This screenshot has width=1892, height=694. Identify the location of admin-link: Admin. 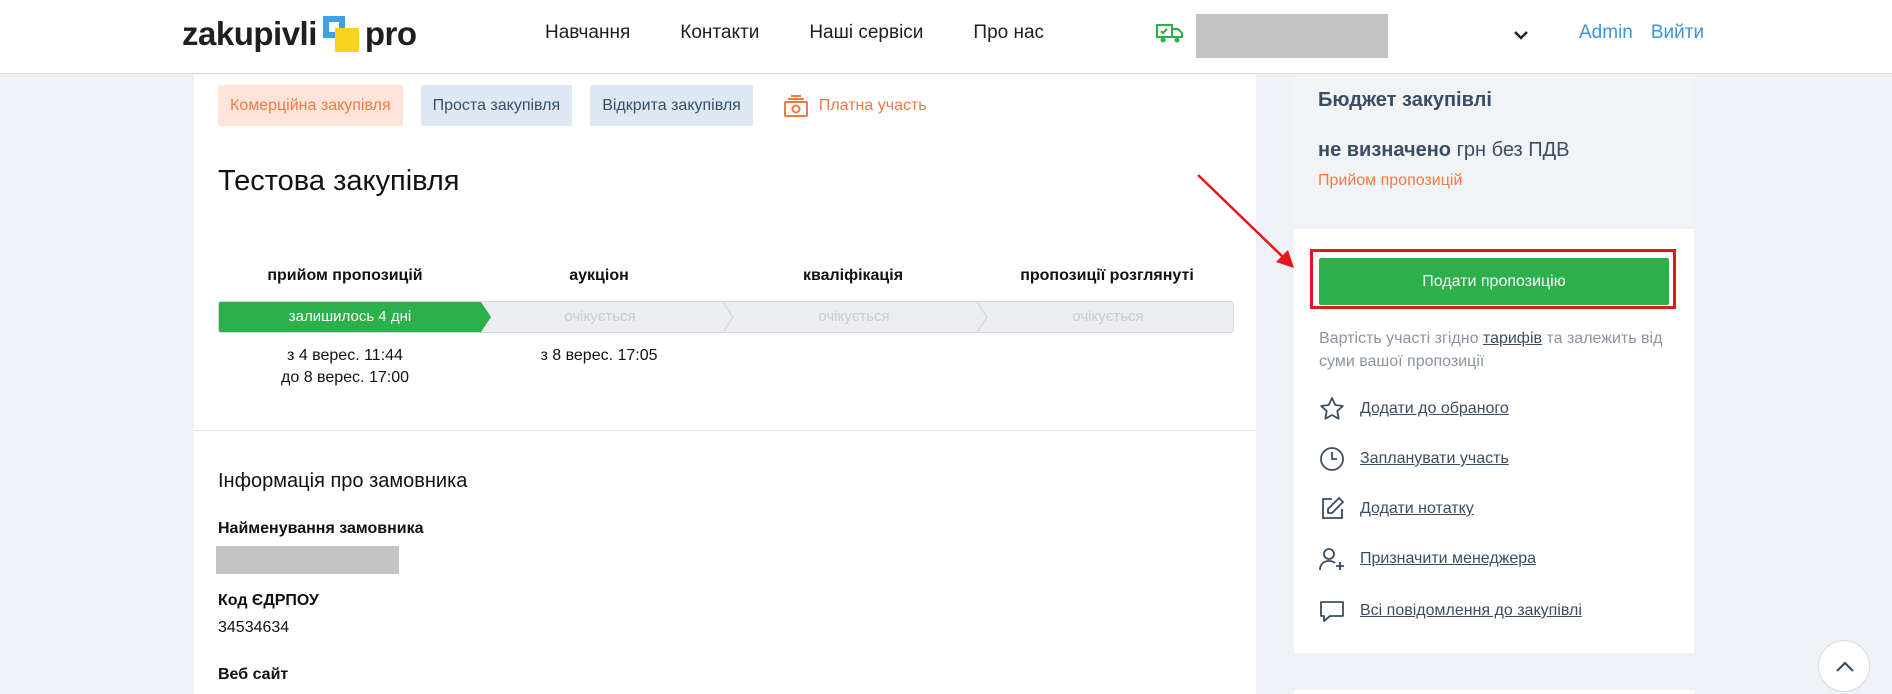
(1606, 33).